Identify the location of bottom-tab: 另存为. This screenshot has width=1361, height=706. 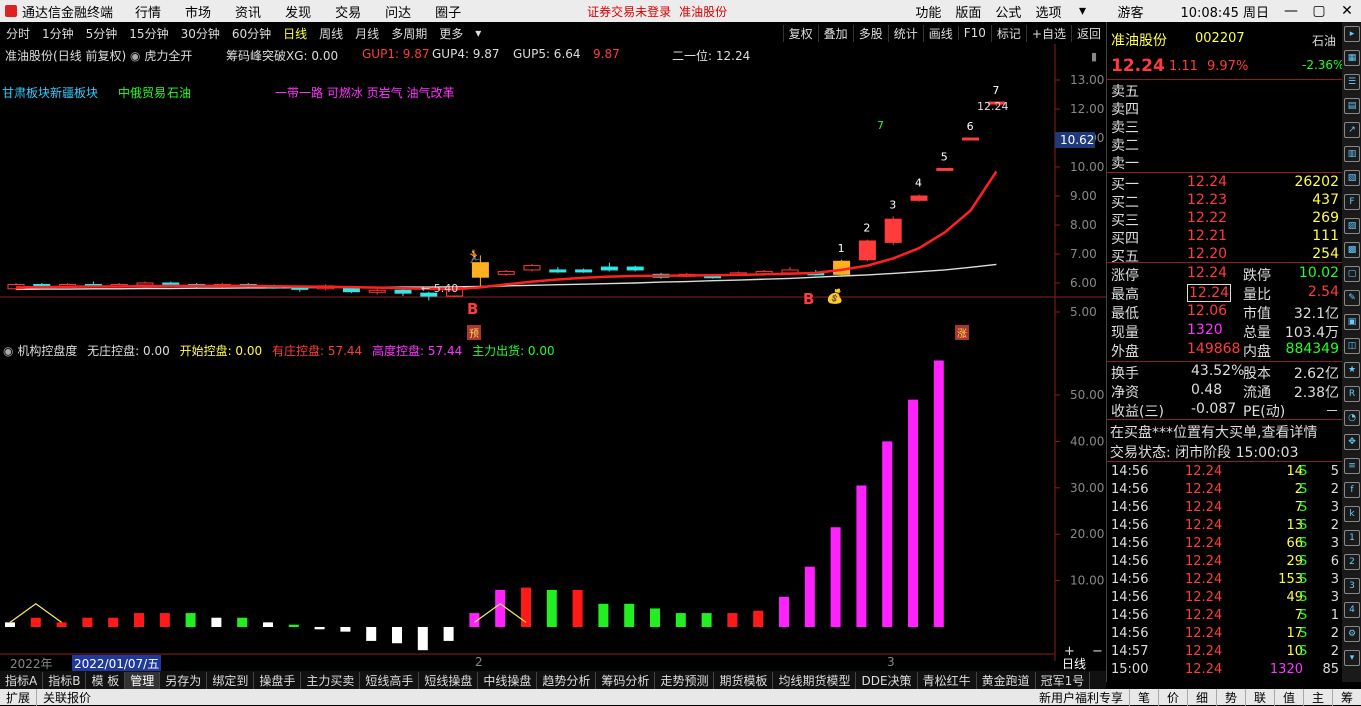
(184, 680).